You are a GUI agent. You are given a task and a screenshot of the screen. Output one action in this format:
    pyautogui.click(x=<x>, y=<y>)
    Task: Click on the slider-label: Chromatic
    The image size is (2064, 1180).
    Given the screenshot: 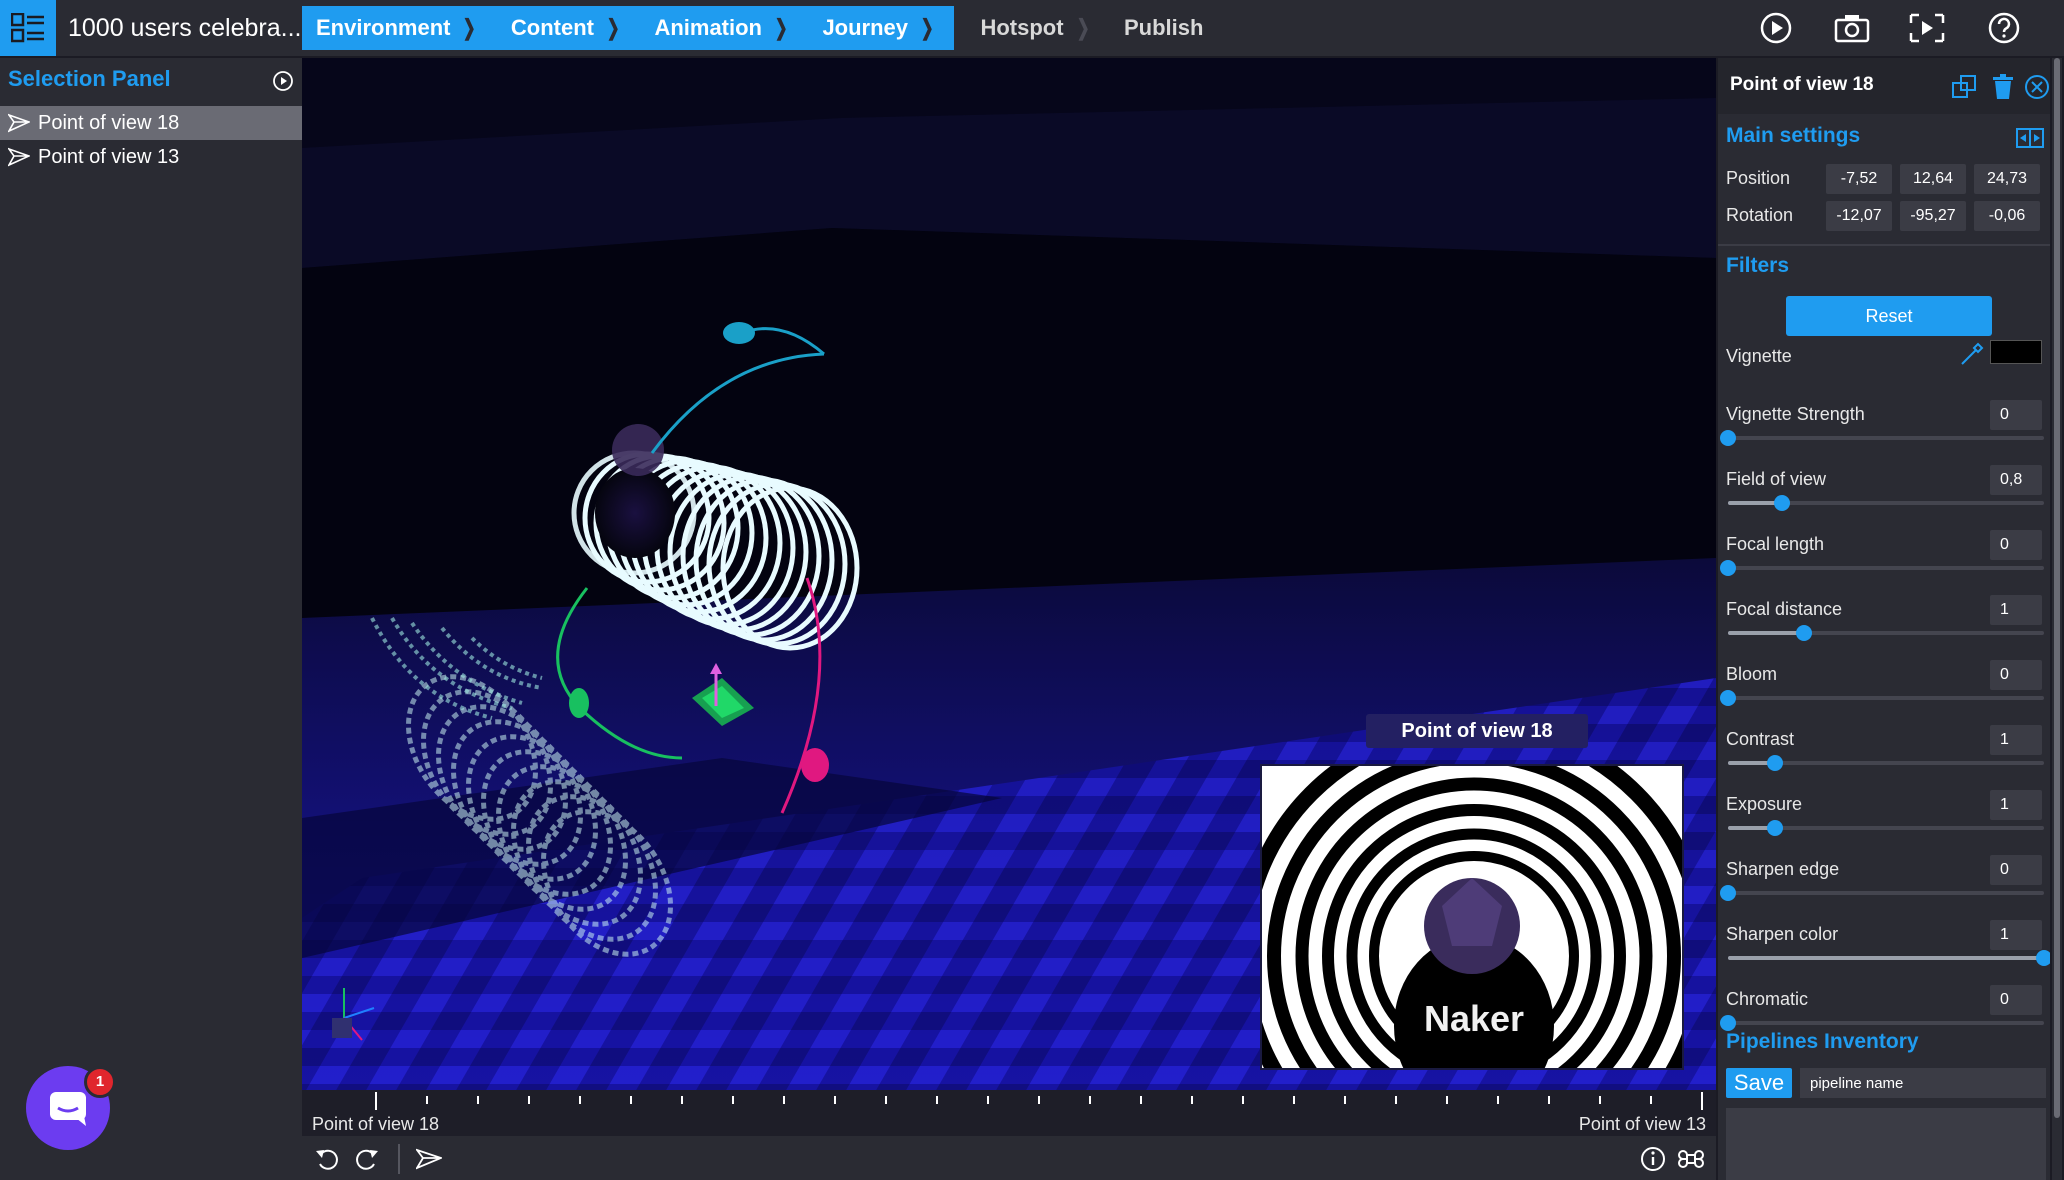 What is the action you would take?
    pyautogui.click(x=1767, y=999)
    